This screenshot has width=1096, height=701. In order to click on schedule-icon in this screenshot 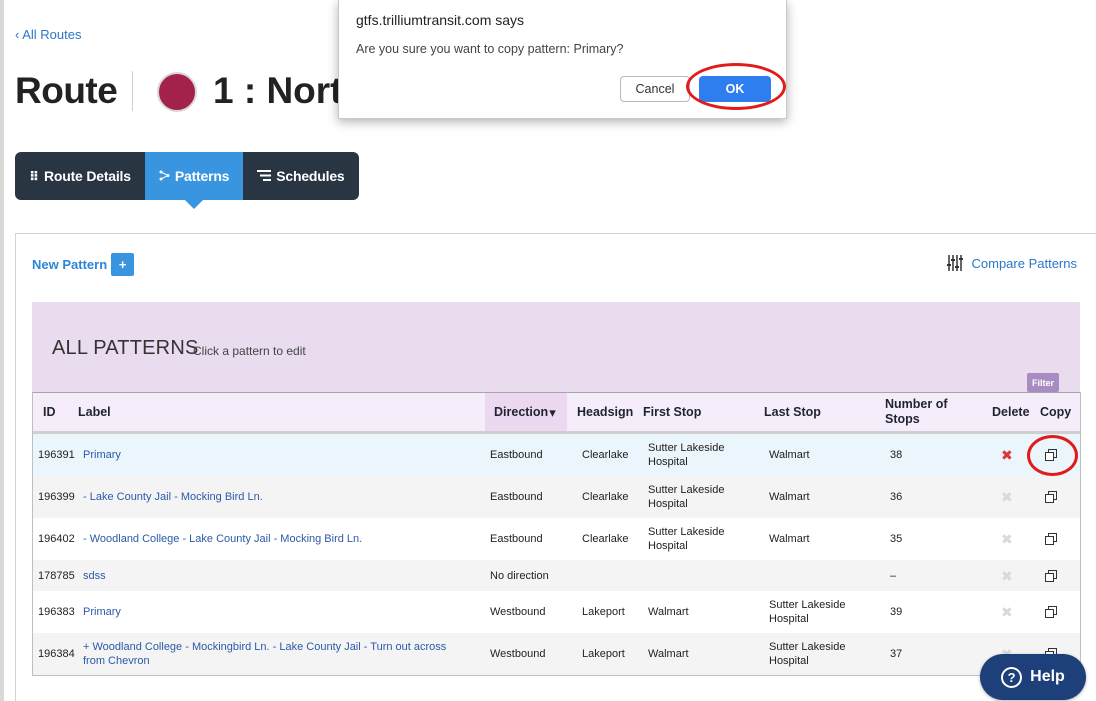, I will do `click(264, 176)`.